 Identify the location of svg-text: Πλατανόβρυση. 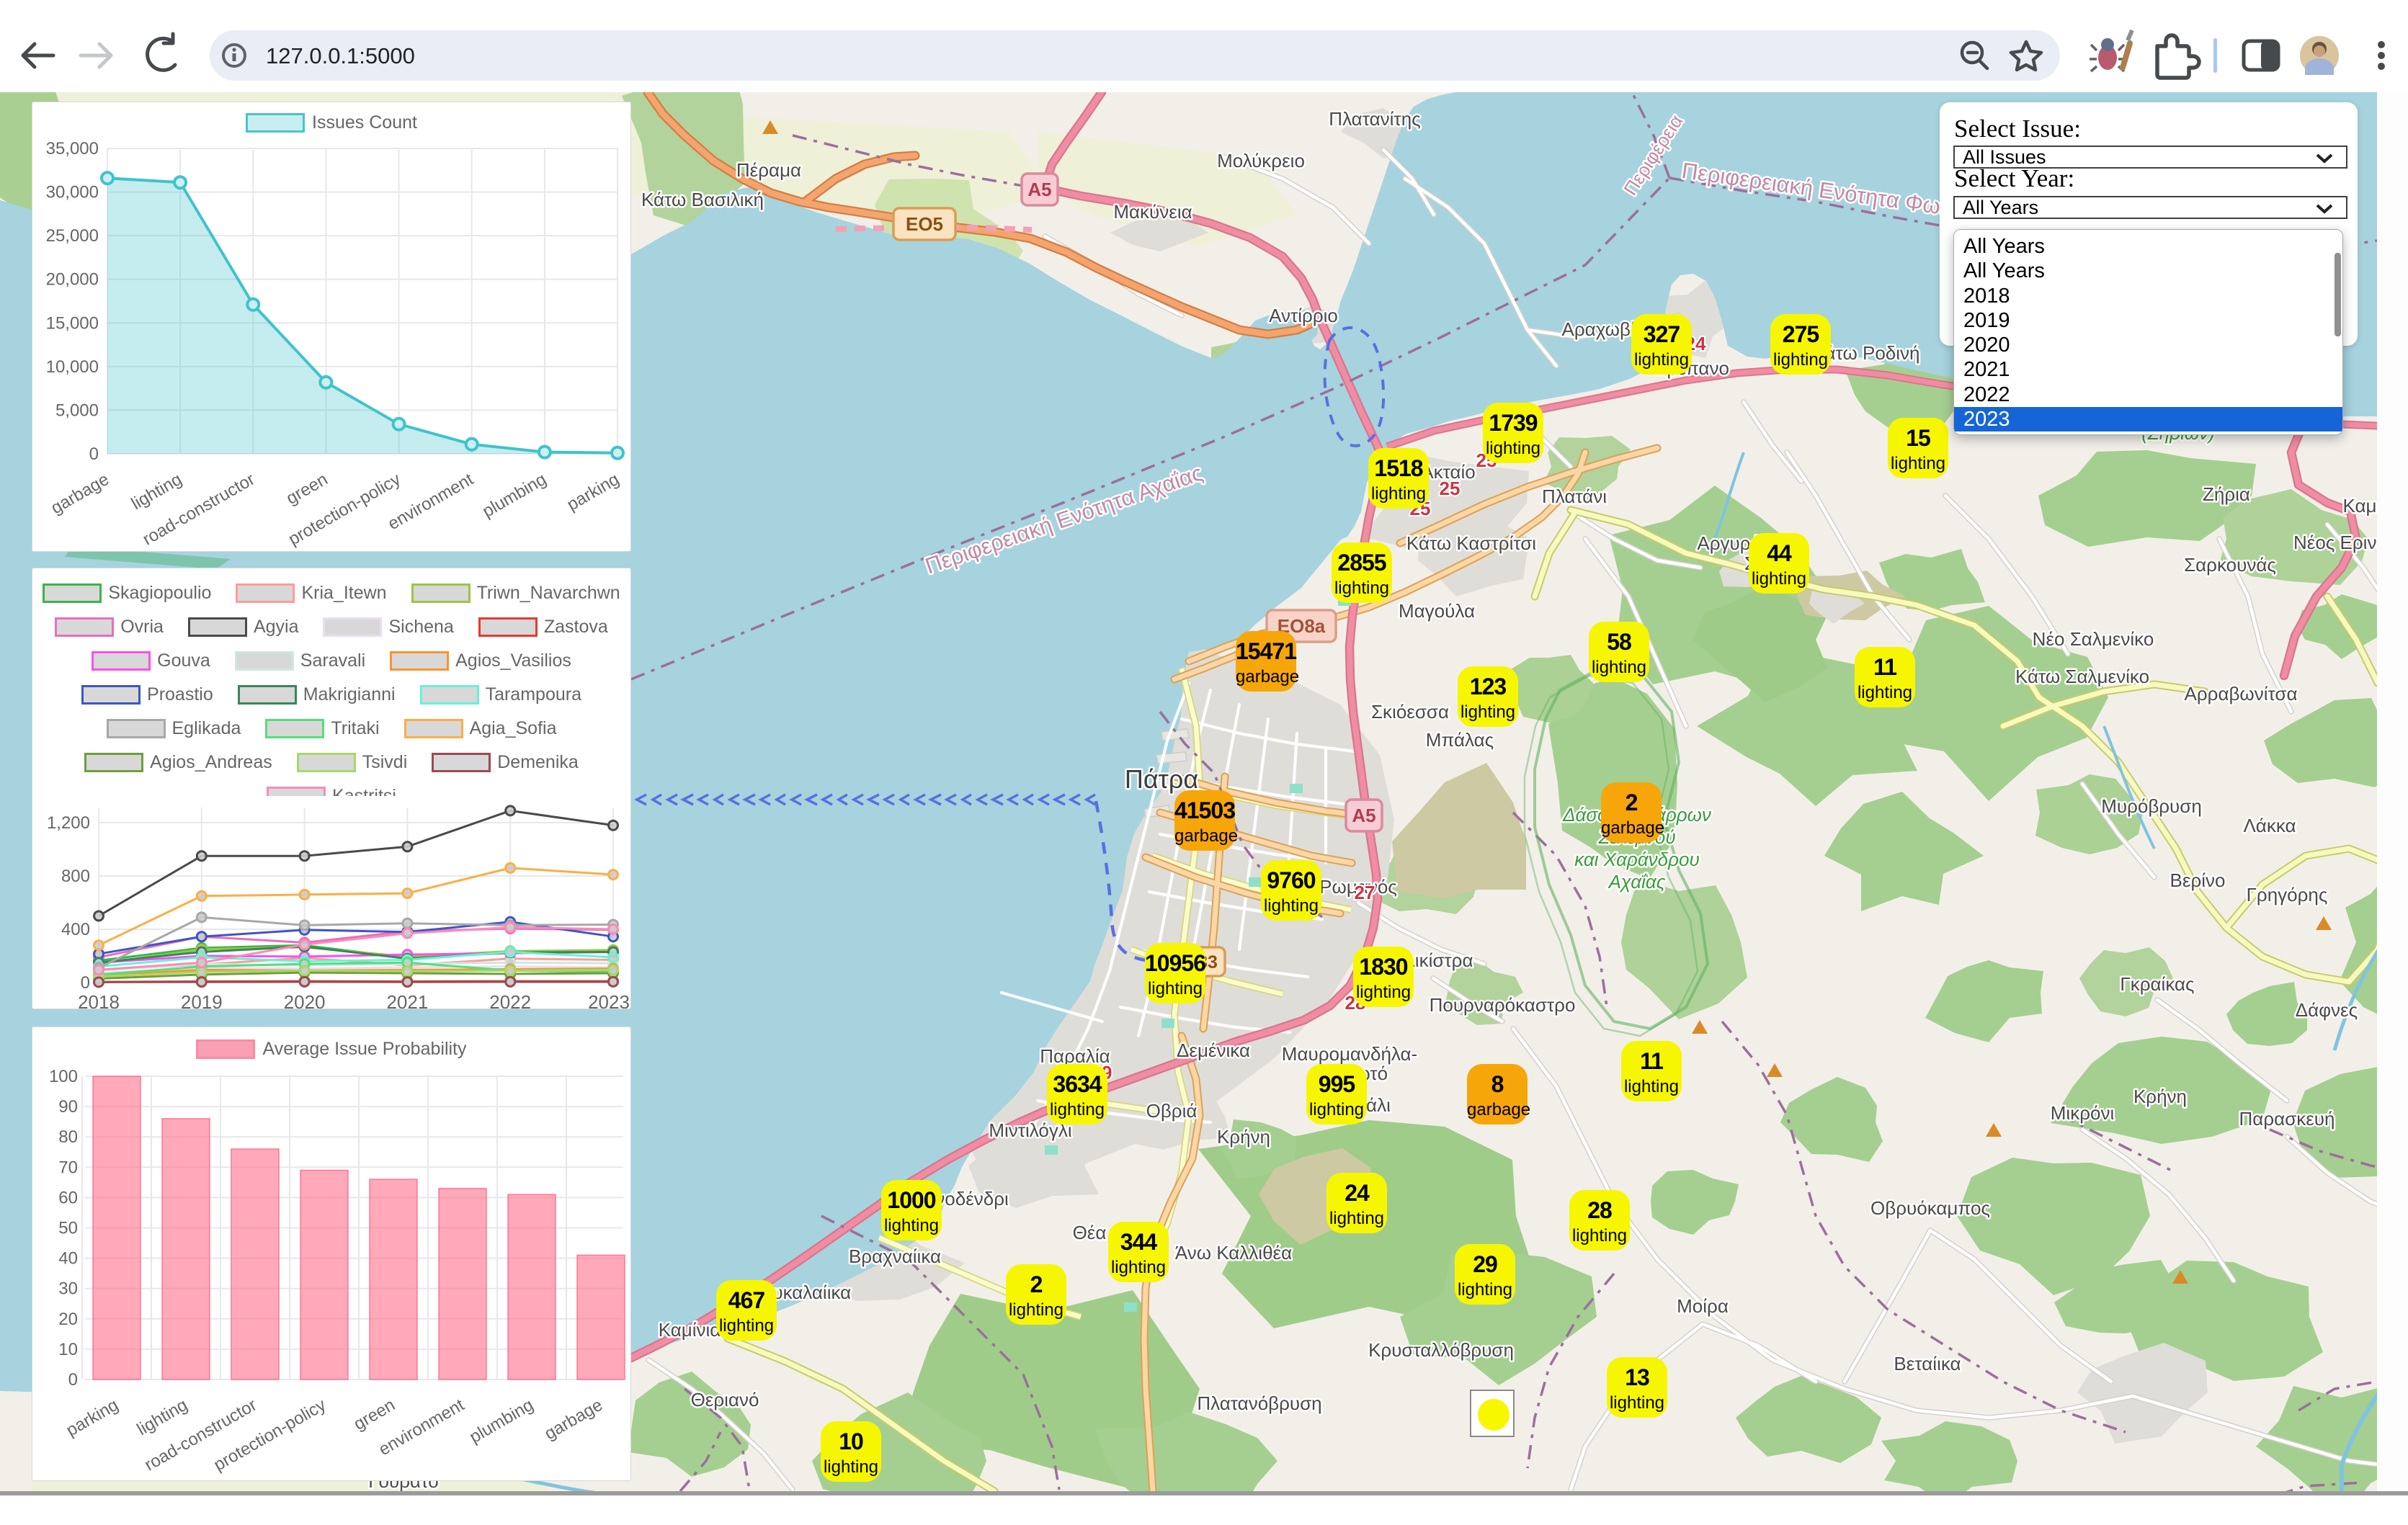
(1259, 1403).